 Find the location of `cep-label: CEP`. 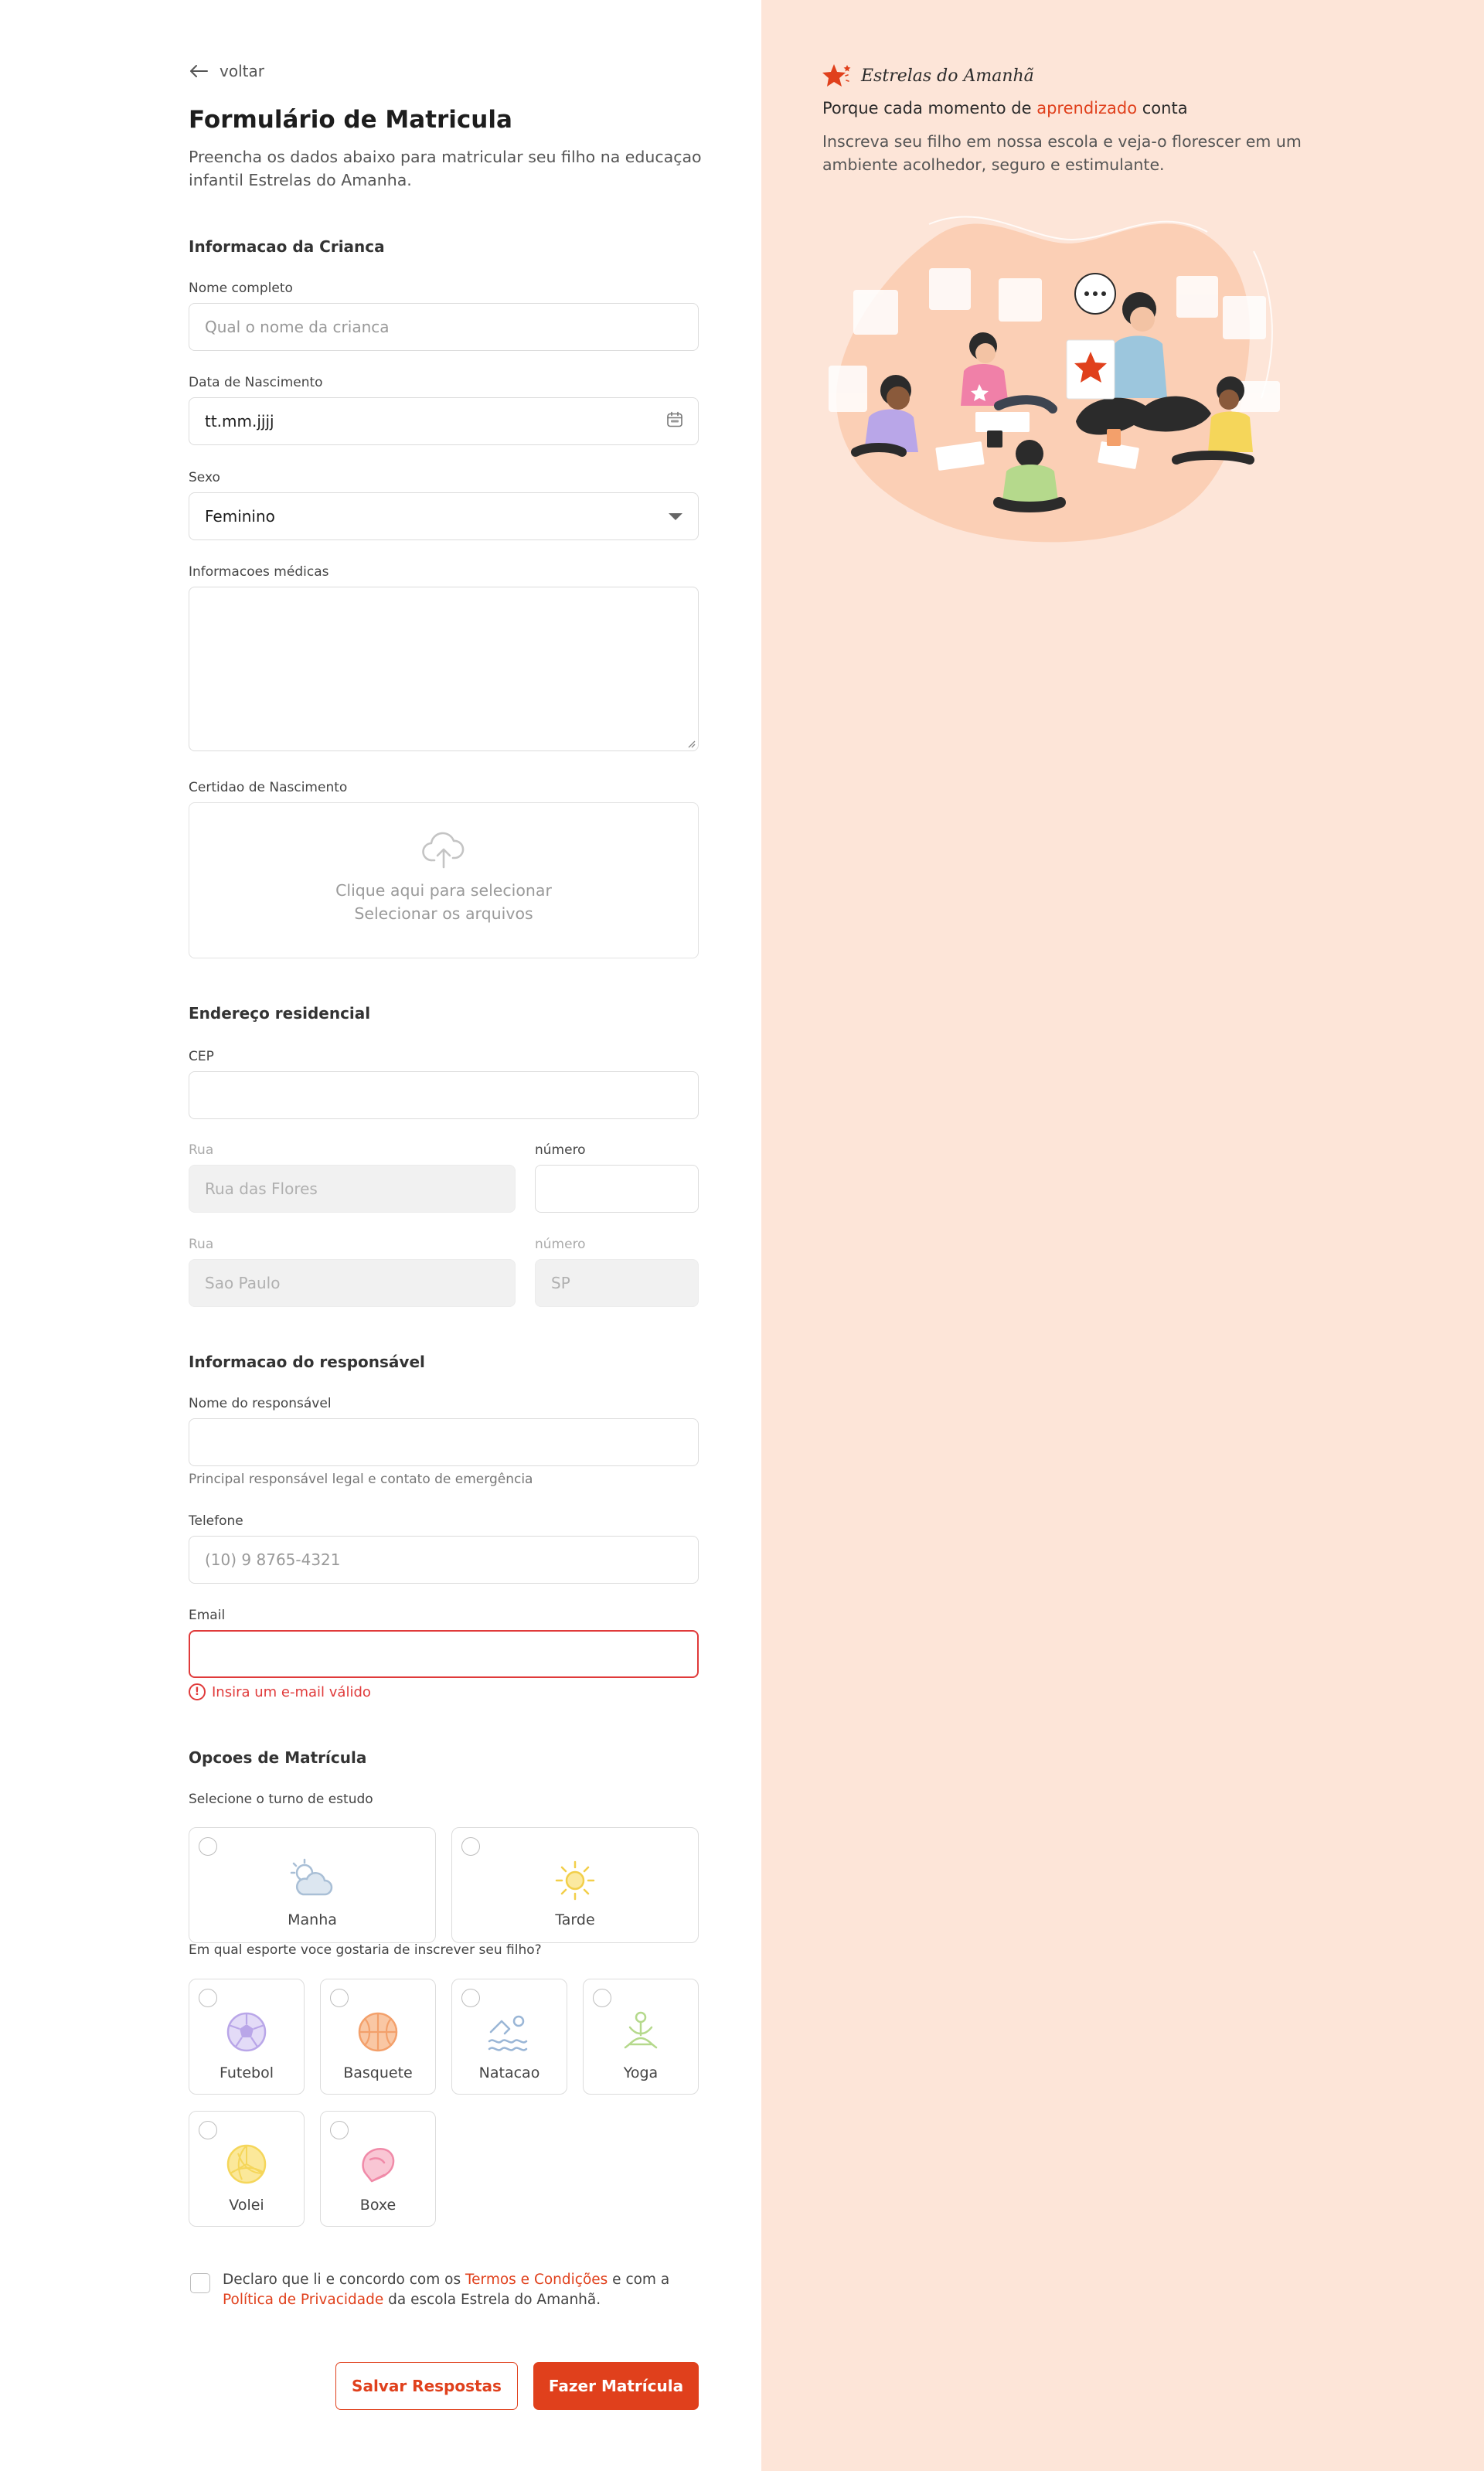

cep-label: CEP is located at coordinates (201, 1056).